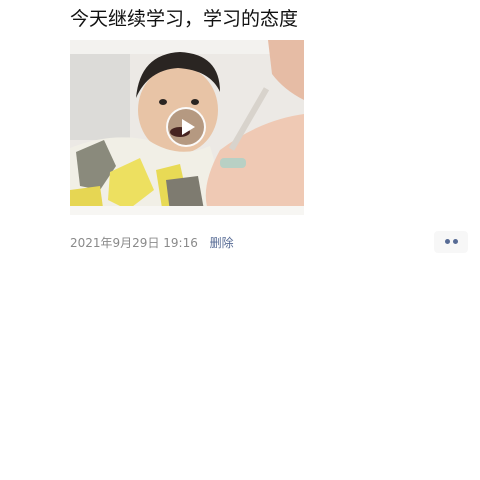 This screenshot has height=480, width=480. I want to click on post-meta: 2021年9月29日 19:16 删除, so click(152, 243).